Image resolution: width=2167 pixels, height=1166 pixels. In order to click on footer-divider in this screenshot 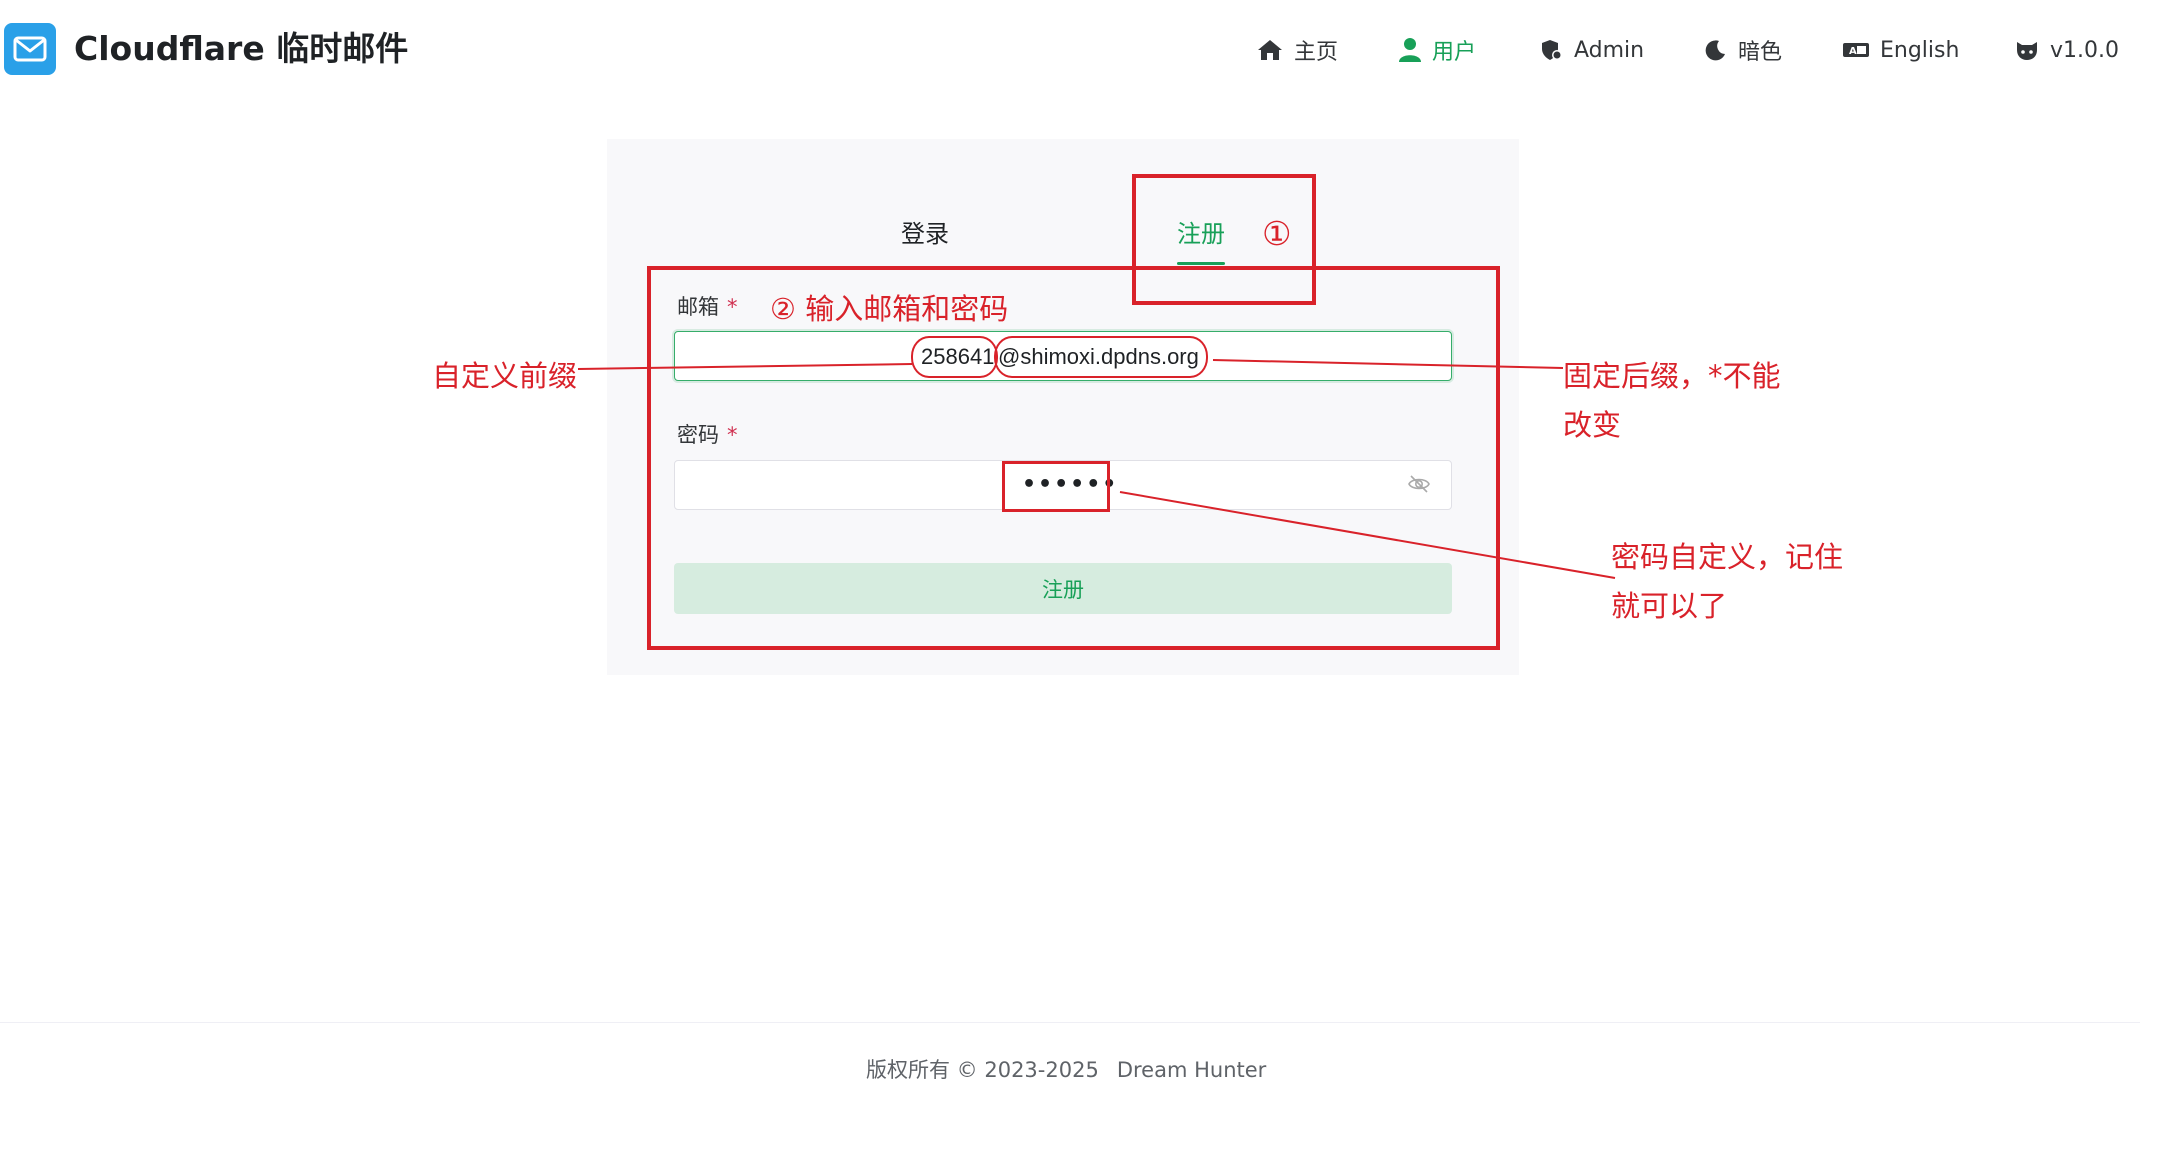, I will do `click(1070, 1022)`.